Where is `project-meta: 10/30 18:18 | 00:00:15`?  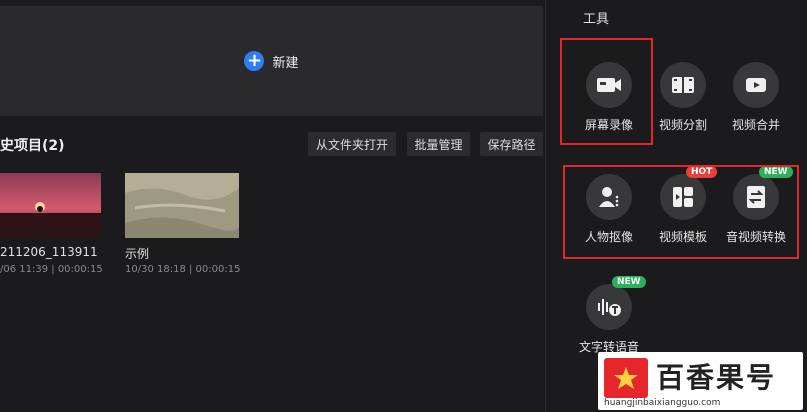 project-meta: 10/30 18:18 | 00:00:15 is located at coordinates (183, 269).